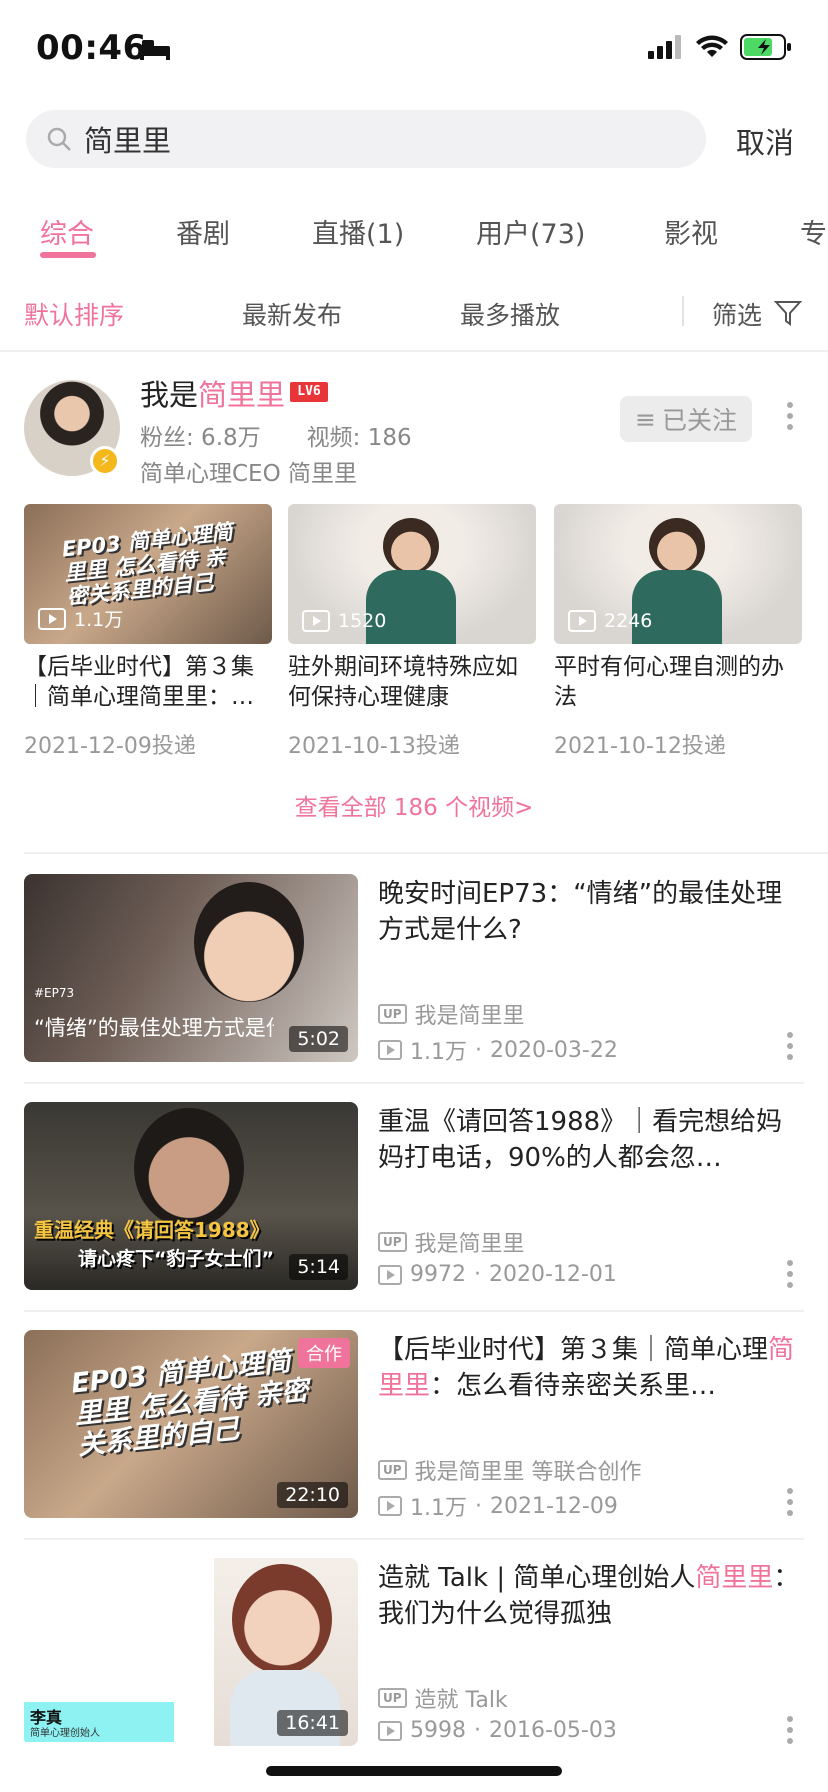 This screenshot has width=828, height=1792. What do you see at coordinates (537, 1578) in the screenshot?
I see `video-title-part: 造就 Talk | 简单心理创始人` at bounding box center [537, 1578].